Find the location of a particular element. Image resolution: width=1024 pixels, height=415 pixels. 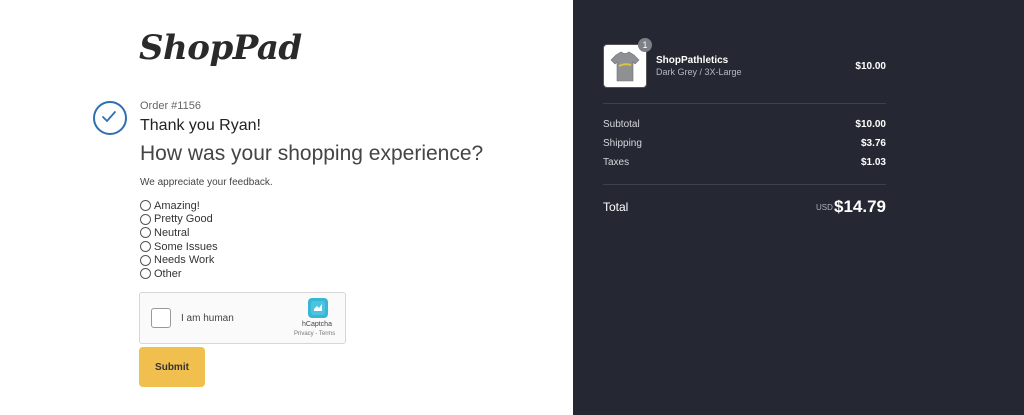

shoppad-logo: ShopPad is located at coordinates (220, 48).